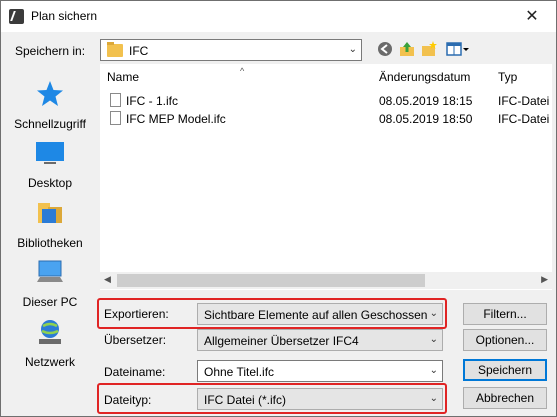 The image size is (557, 417). Describe the element at coordinates (50, 302) in the screenshot. I see `place-label: Dieser PC` at that location.